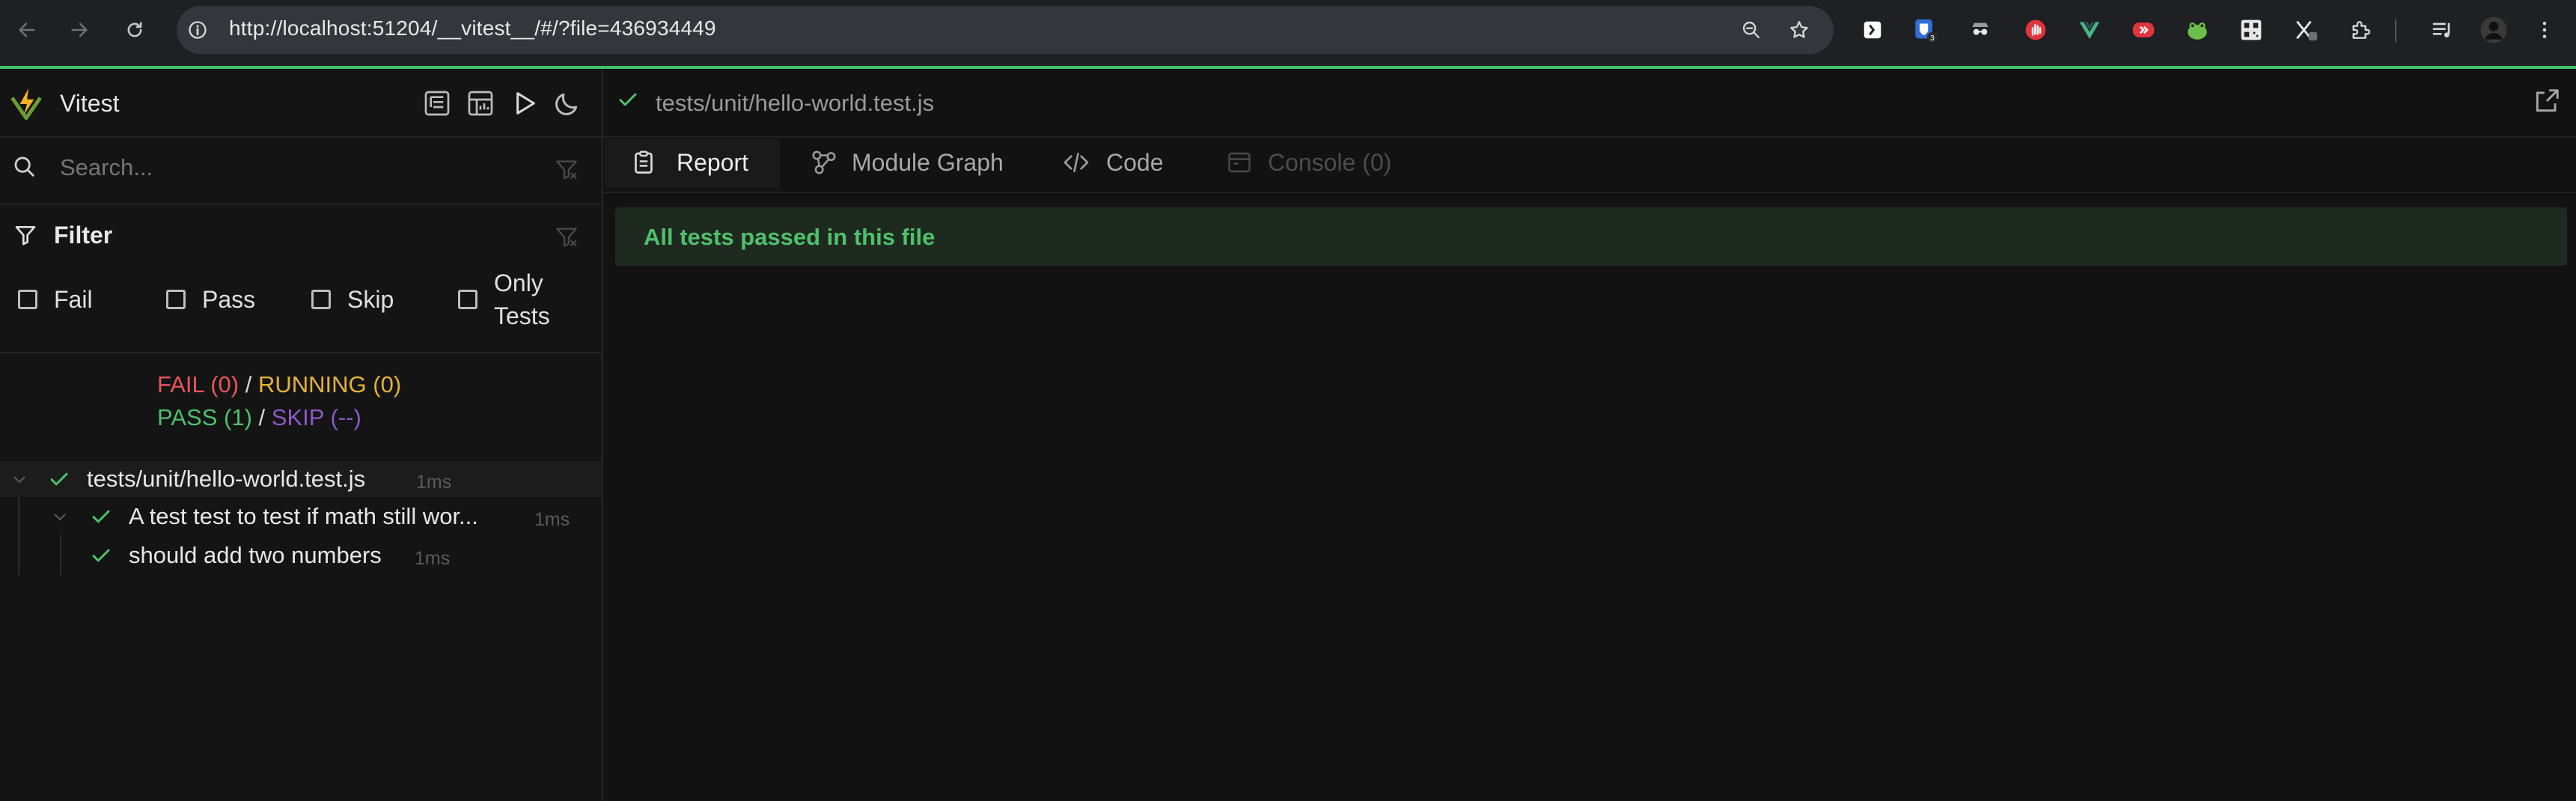  I want to click on clear-search-filter-icon, so click(566, 170).